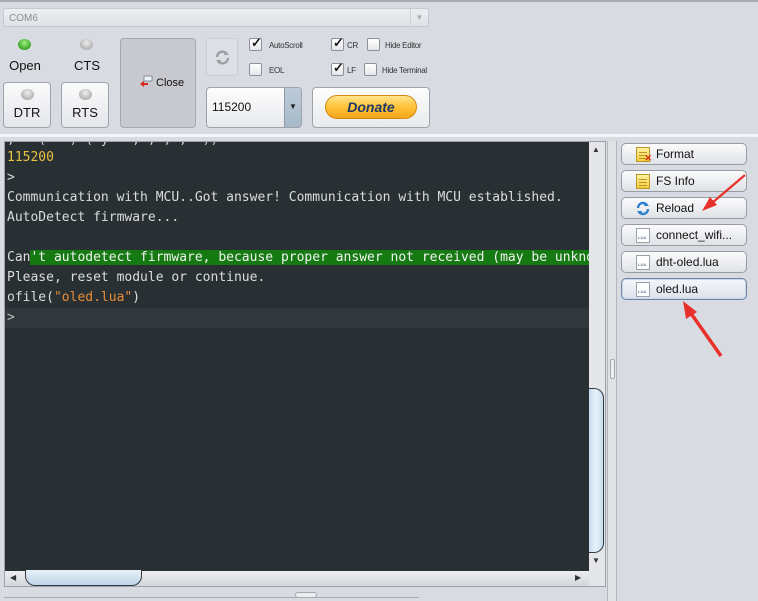 The width and height of the screenshot is (758, 601). Describe the element at coordinates (86, 44) in the screenshot. I see `cts-led-icon` at that location.